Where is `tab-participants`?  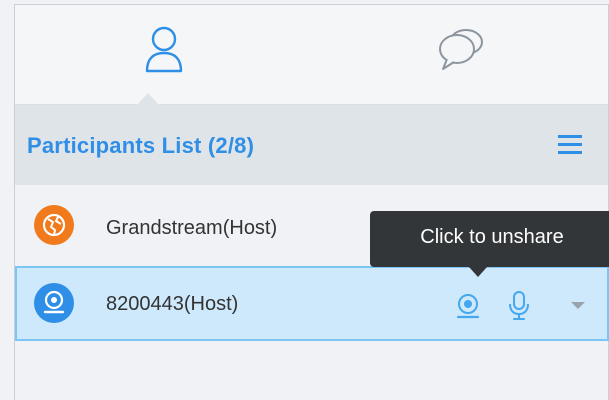 tab-participants is located at coordinates (163, 55).